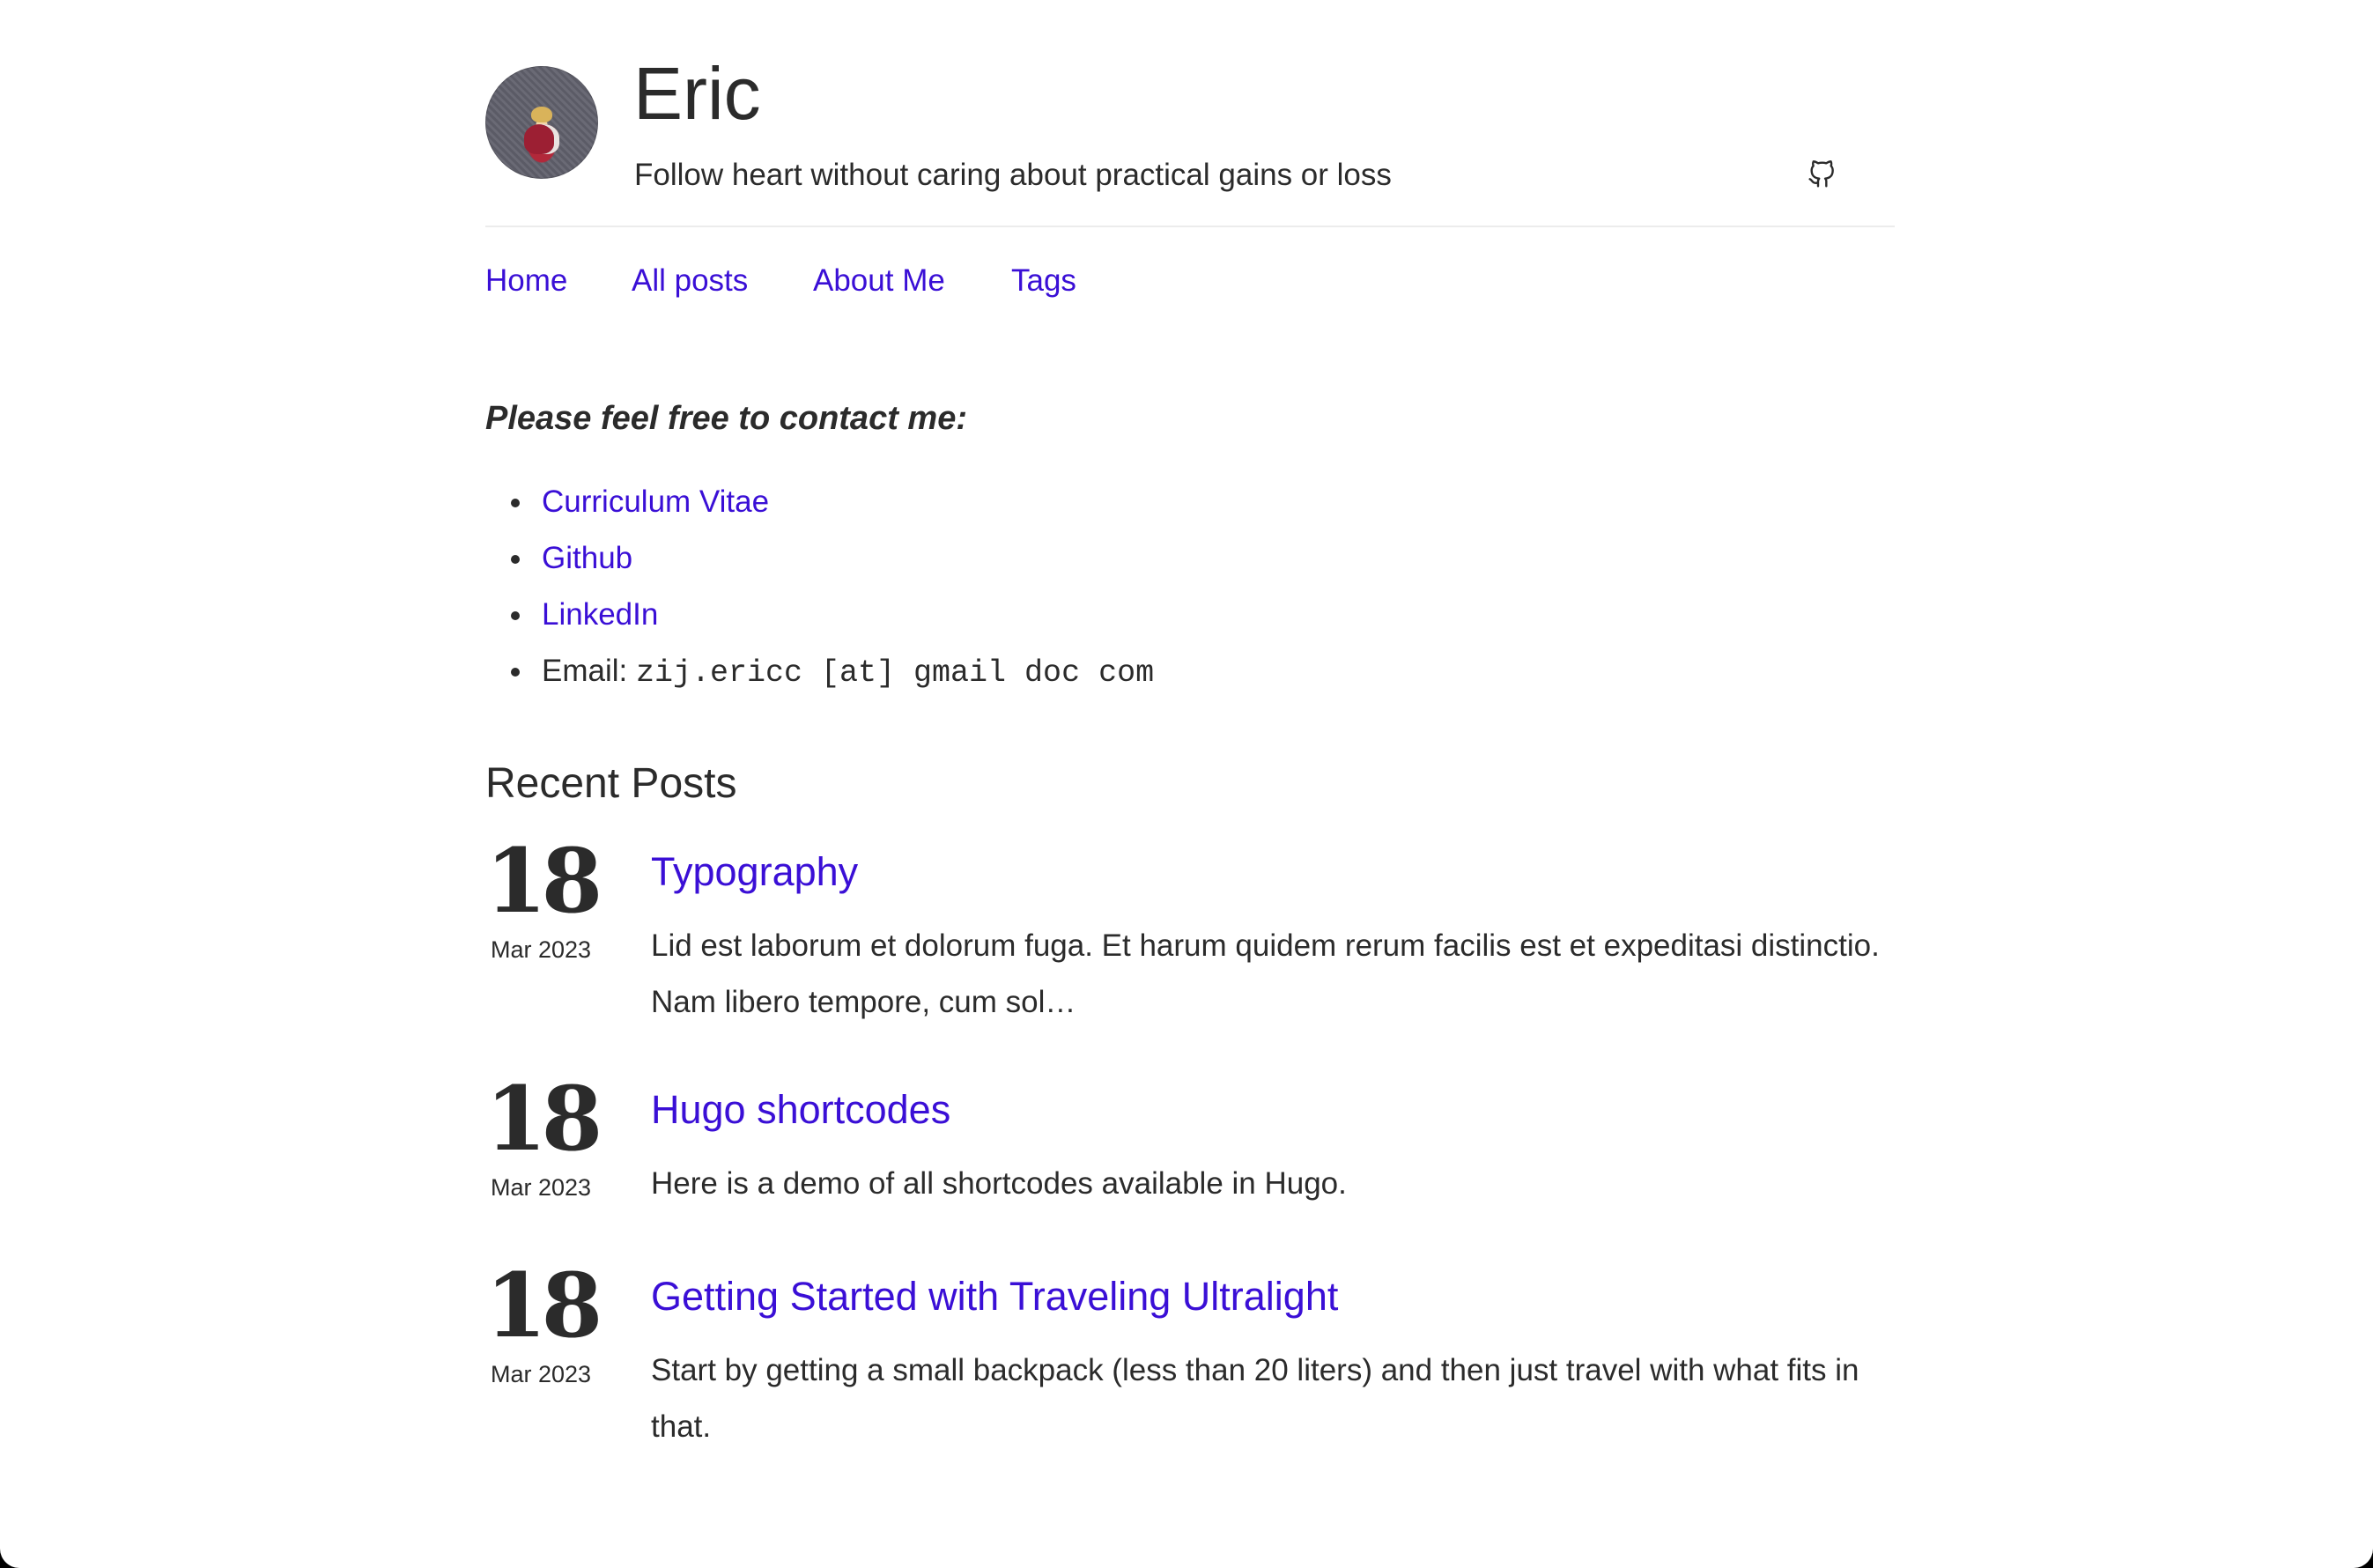 This screenshot has height=1568, width=2373. I want to click on list-item: Curriculum Vitae, so click(819, 511).